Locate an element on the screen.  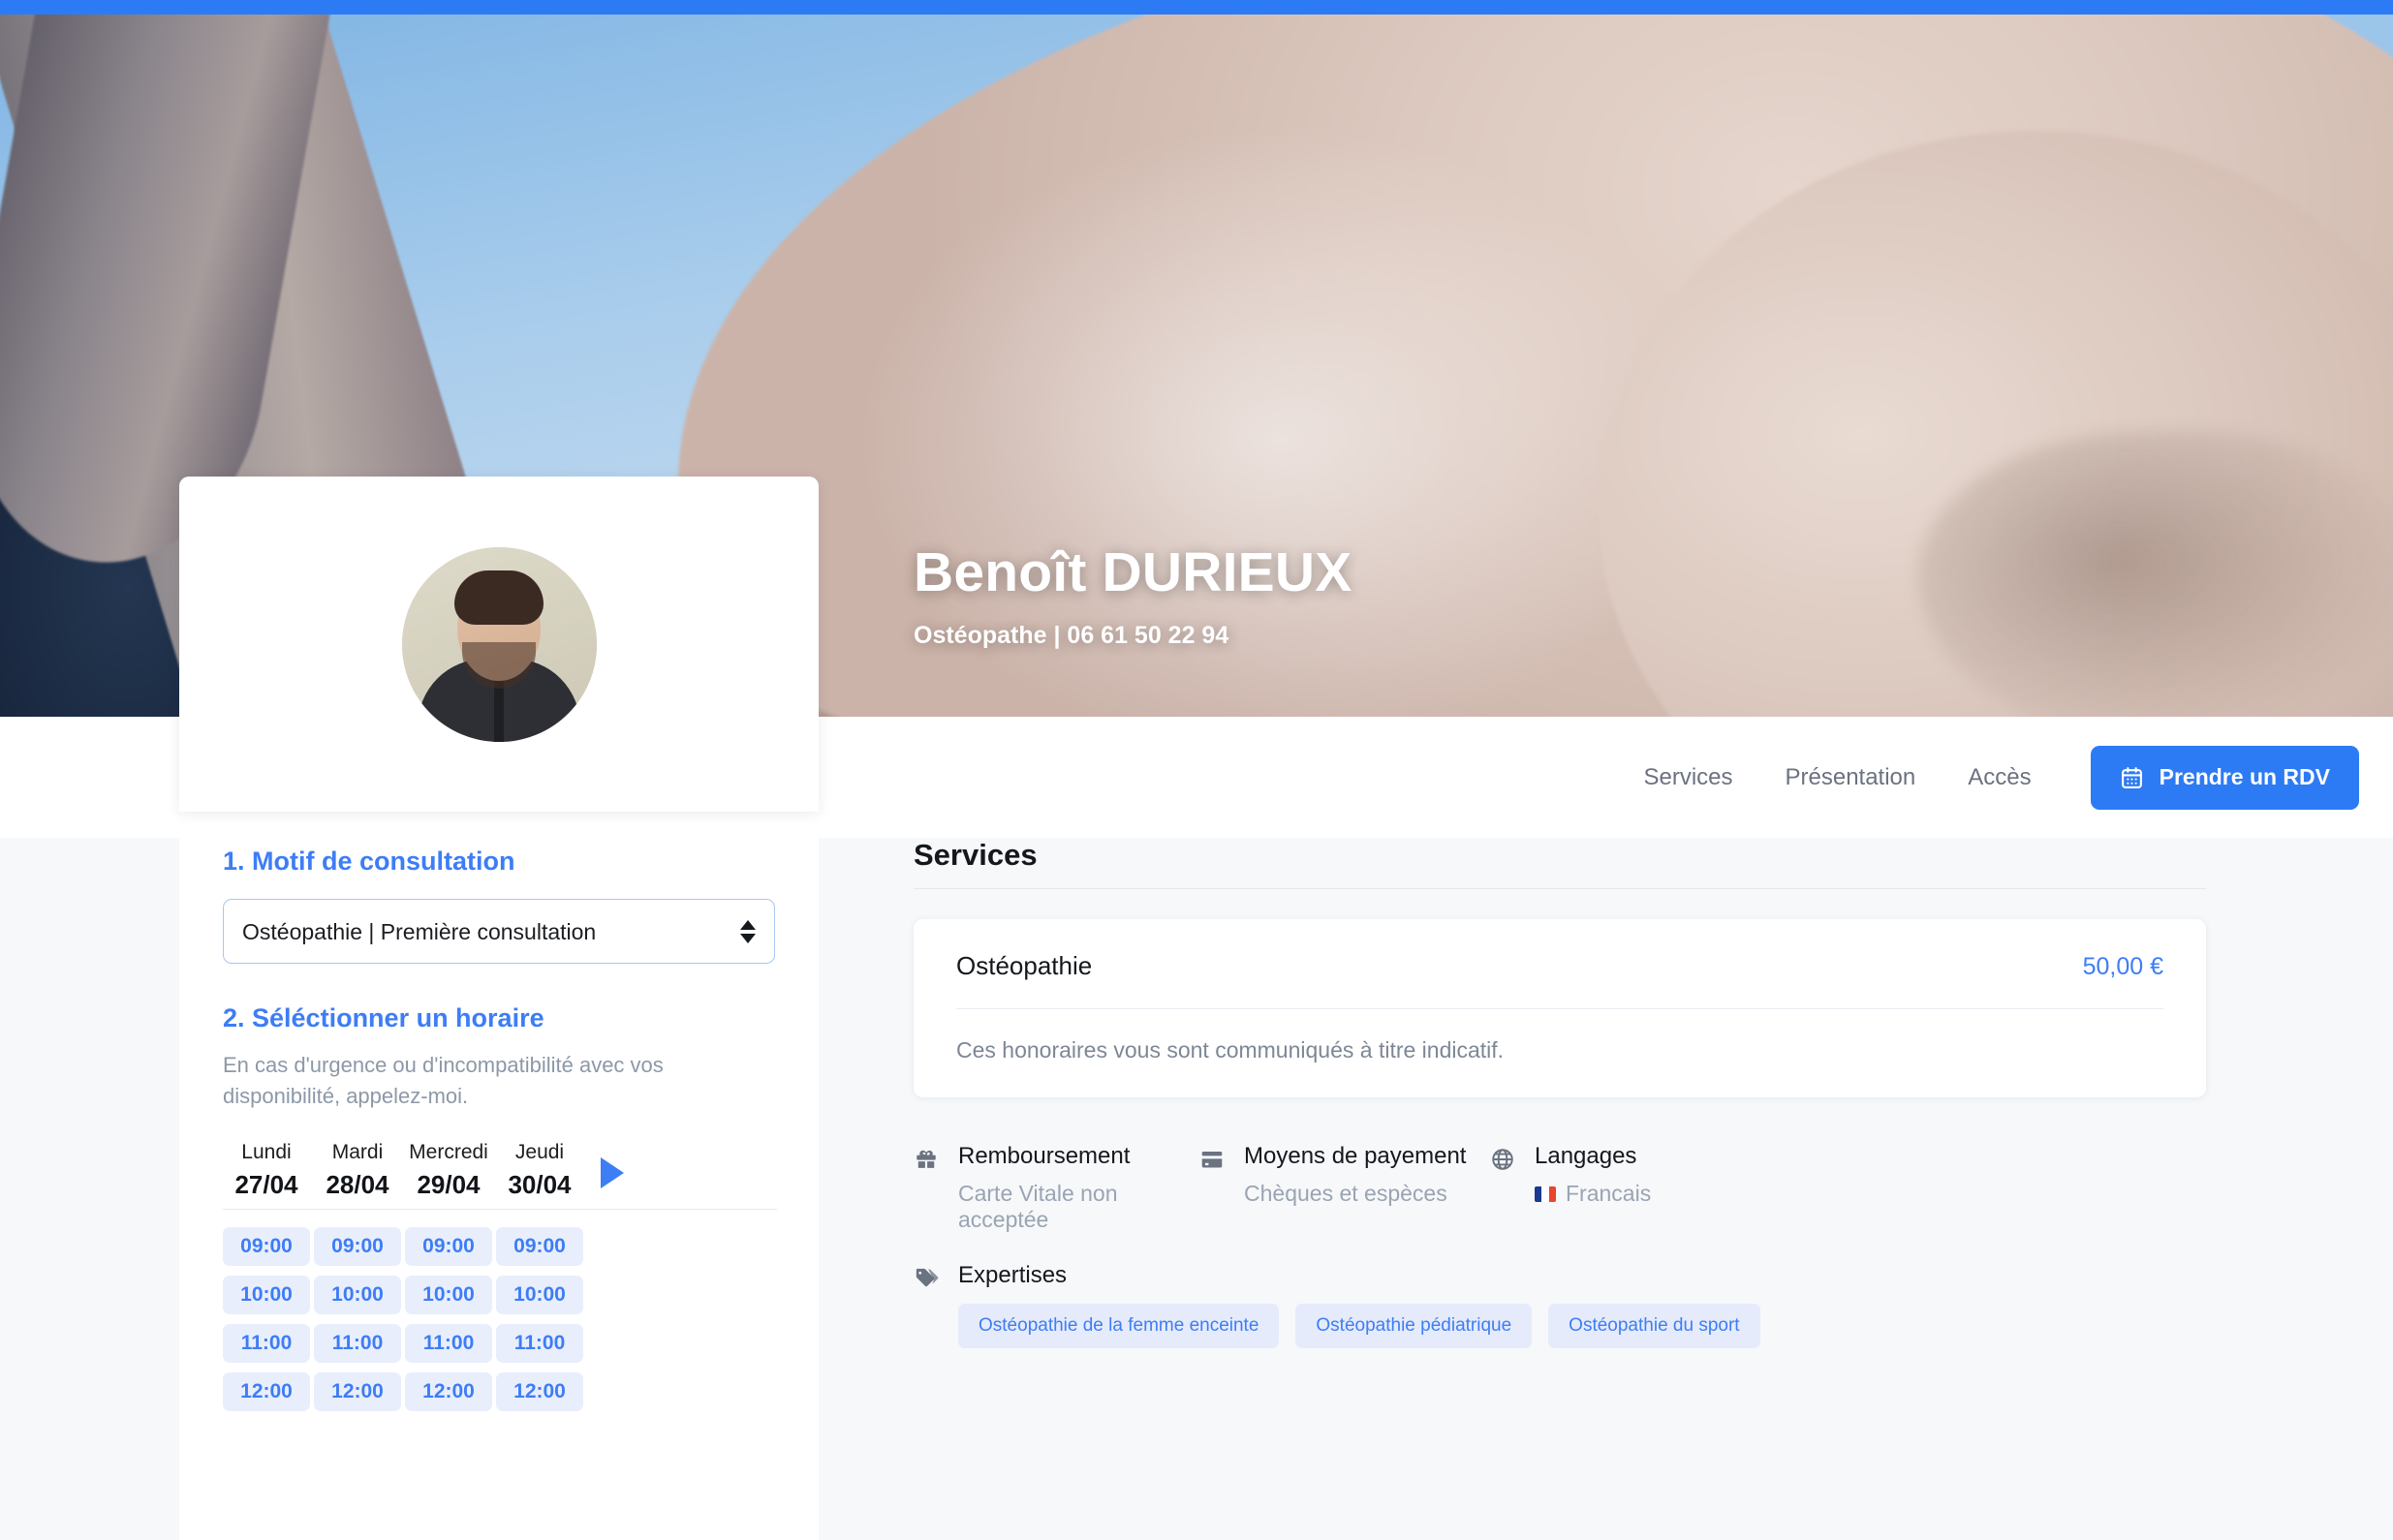
nav-link-services: Services is located at coordinates (1687, 777).